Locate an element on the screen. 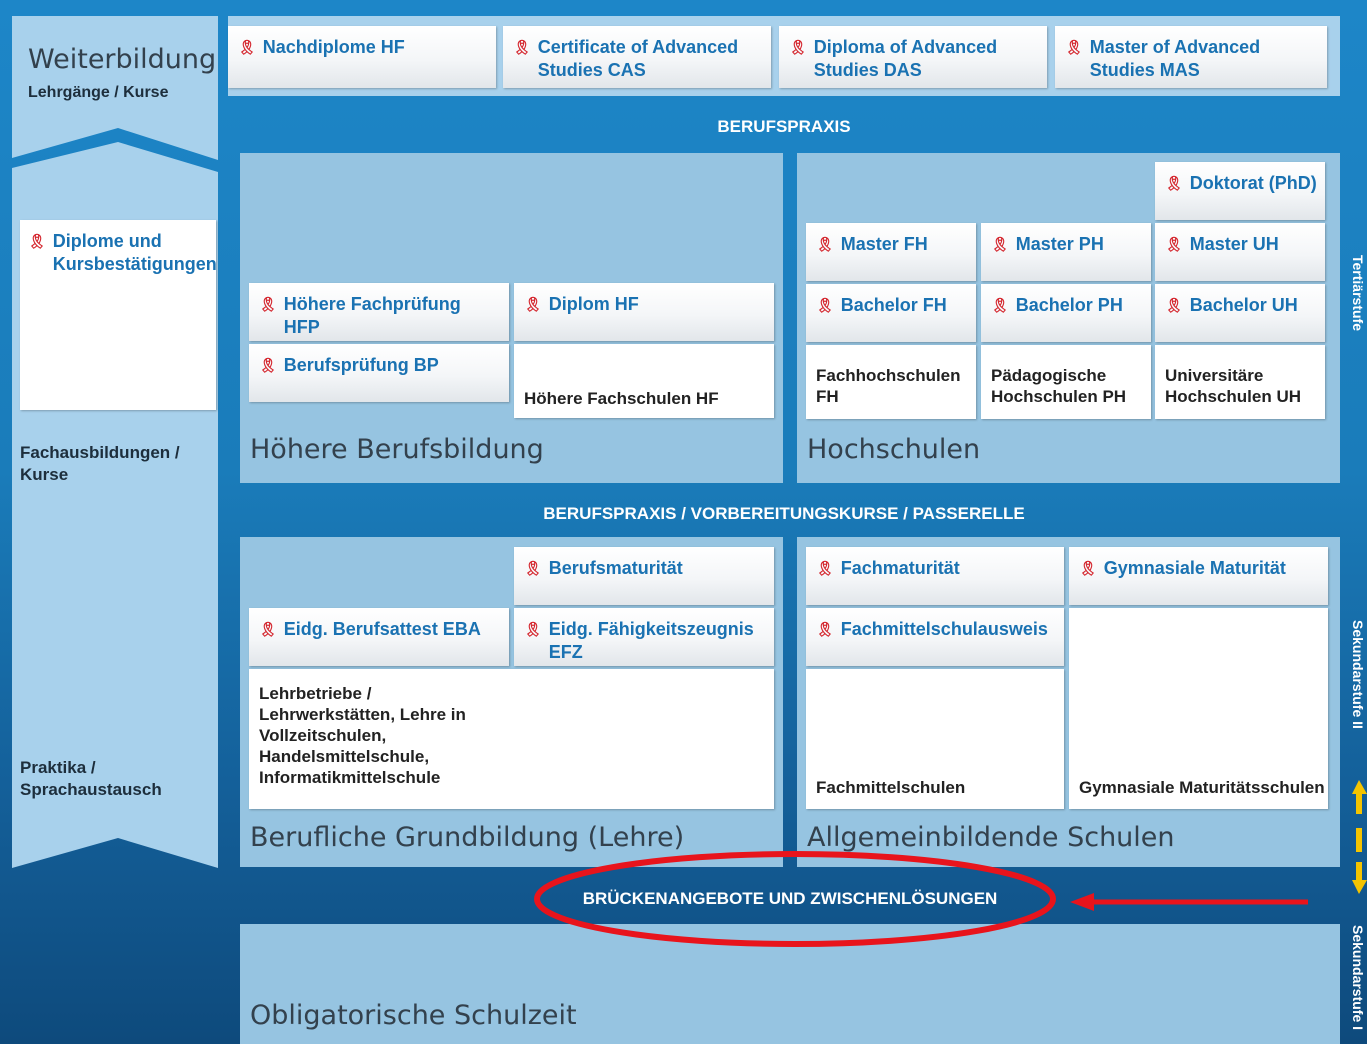  highlight-annotation is located at coordinates (921, 899).